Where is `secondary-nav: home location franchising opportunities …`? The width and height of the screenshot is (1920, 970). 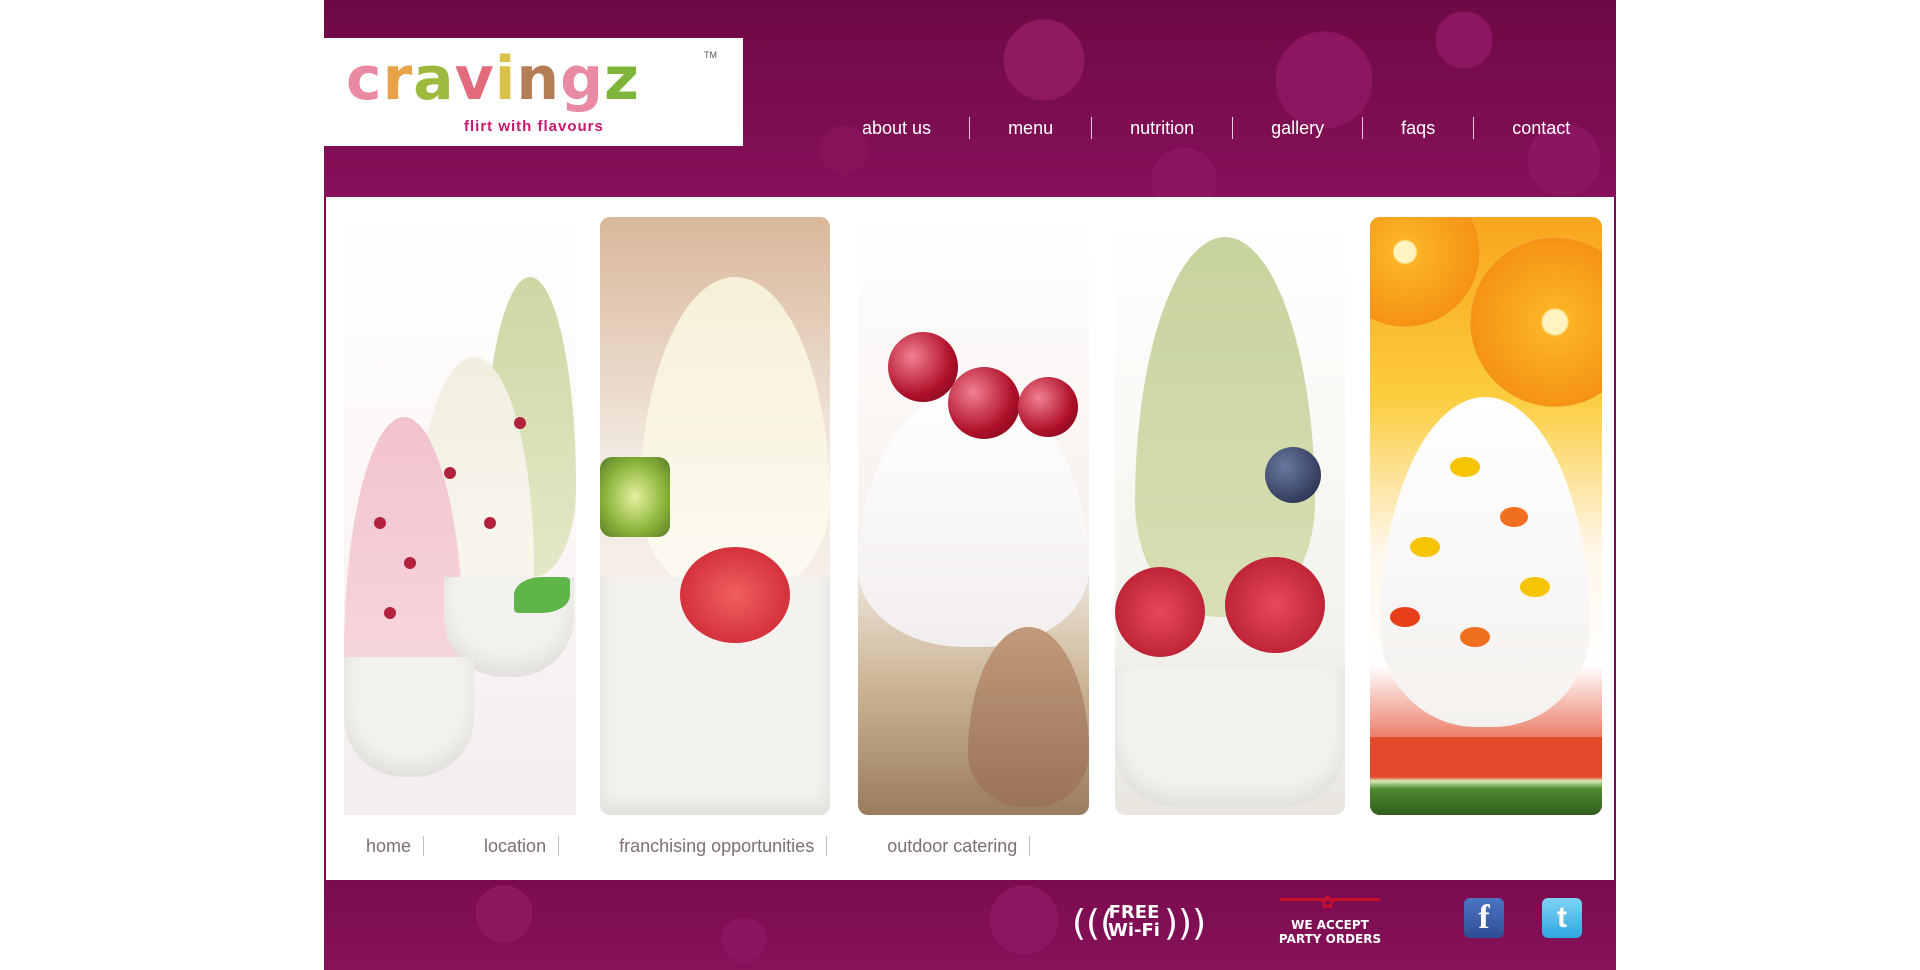
secondary-nav: home location franchising opportunities … is located at coordinates (705, 846).